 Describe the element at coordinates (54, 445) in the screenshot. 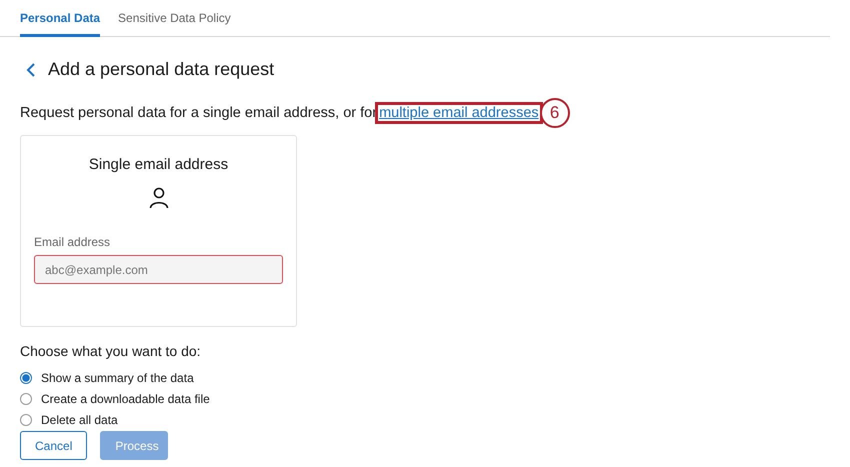

I see `cancel-button: Cancel` at that location.